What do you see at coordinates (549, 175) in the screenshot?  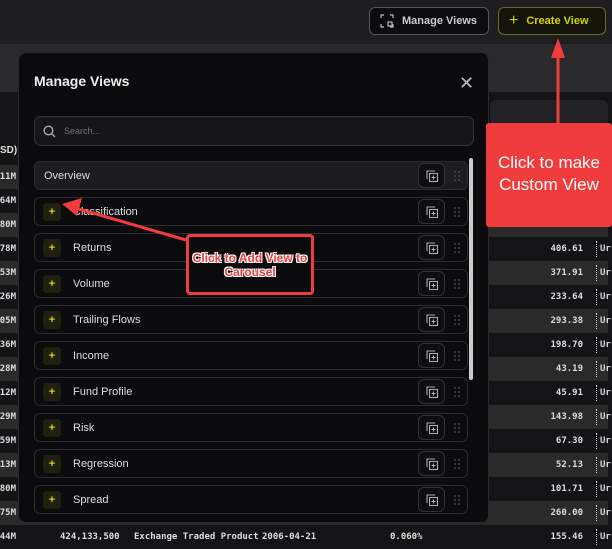 I see `create-view-callout: Click to make Custom View` at bounding box center [549, 175].